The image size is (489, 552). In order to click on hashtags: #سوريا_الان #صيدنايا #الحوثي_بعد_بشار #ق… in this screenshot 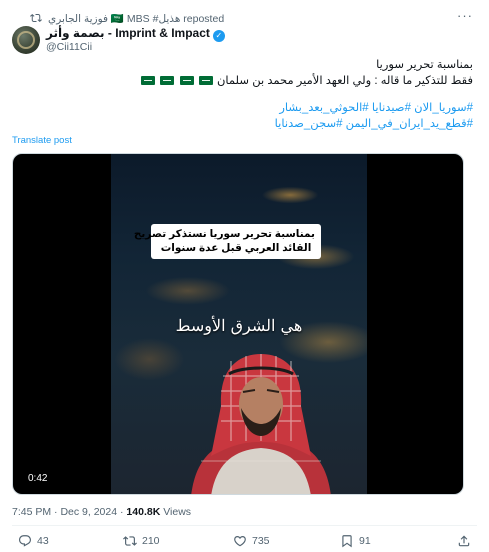, I will do `click(253, 116)`.